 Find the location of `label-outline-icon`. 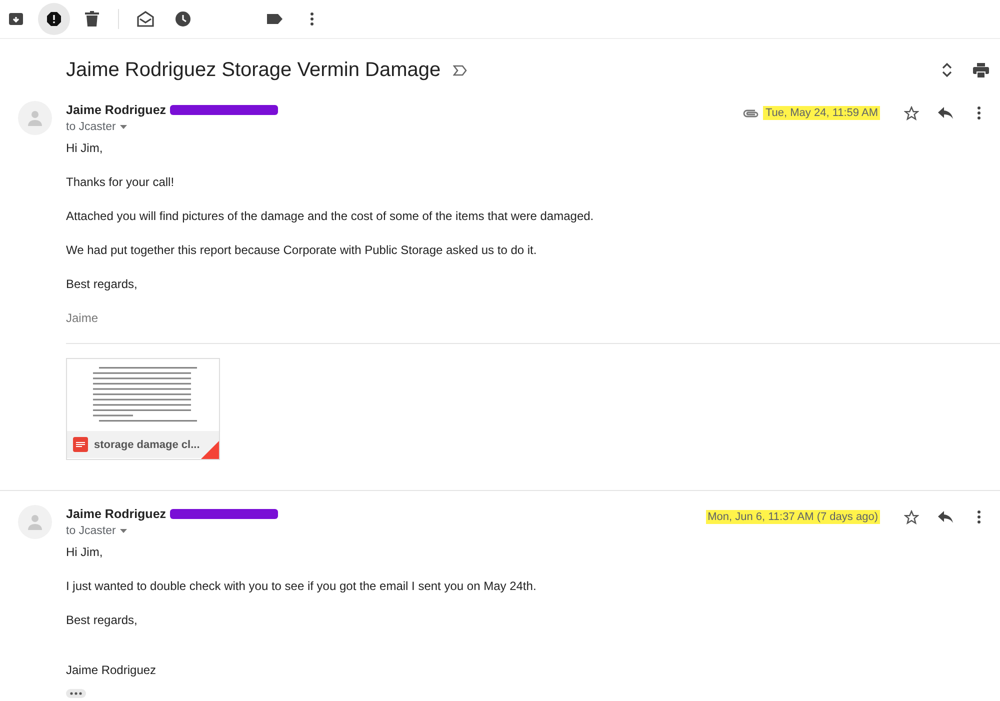

label-outline-icon is located at coordinates (459, 70).